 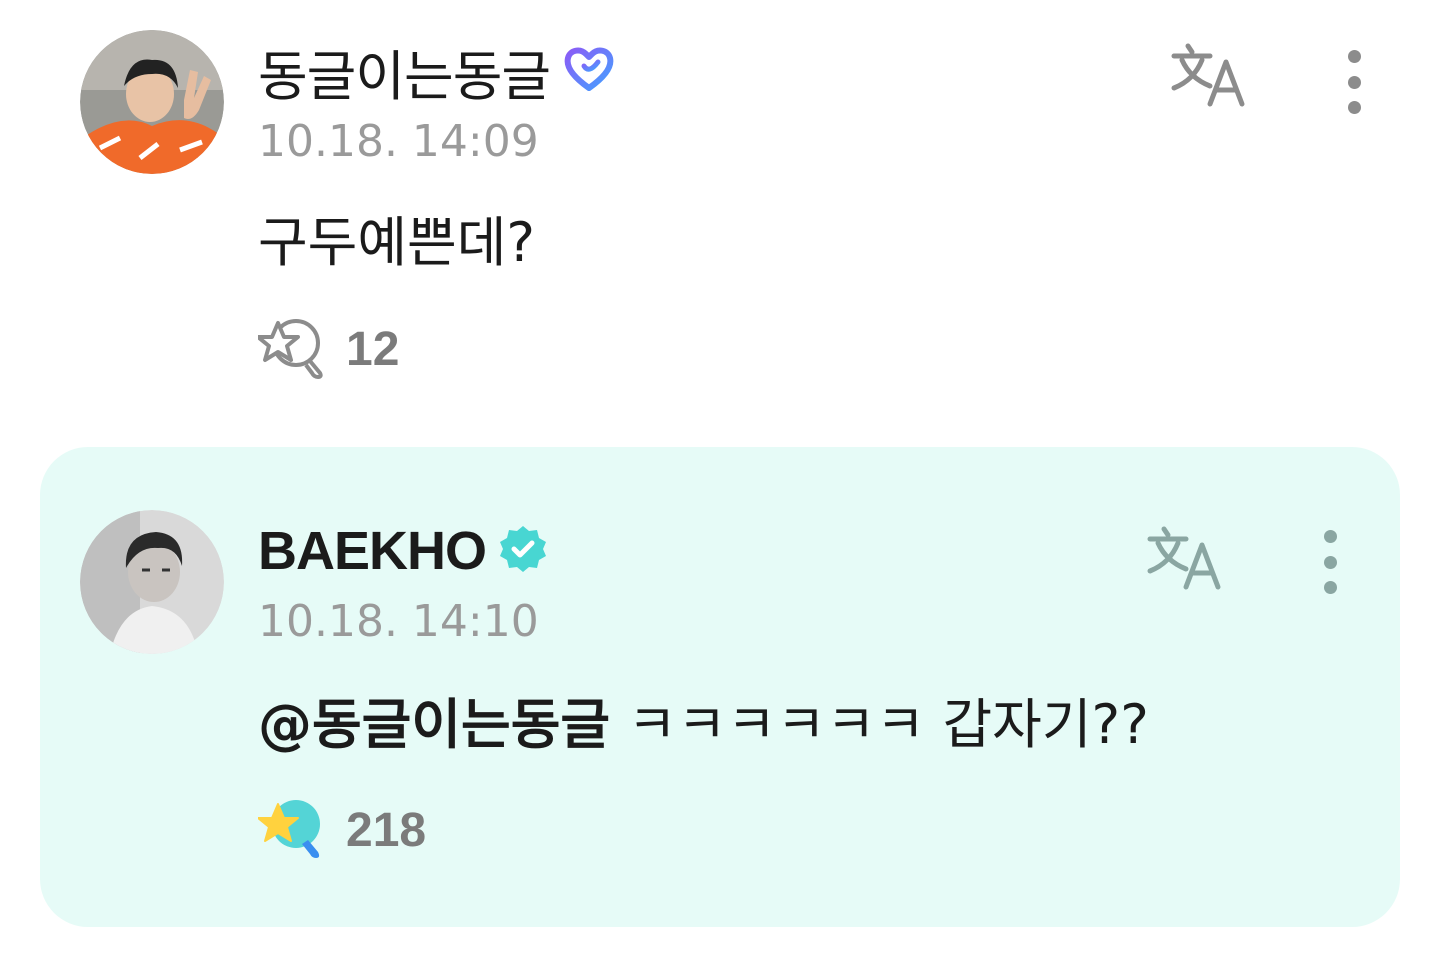 I want to click on reply-text: @동글이는동글 ㅋㅋㅋㅋㅋㅋ 갑자기??, so click(x=703, y=719).